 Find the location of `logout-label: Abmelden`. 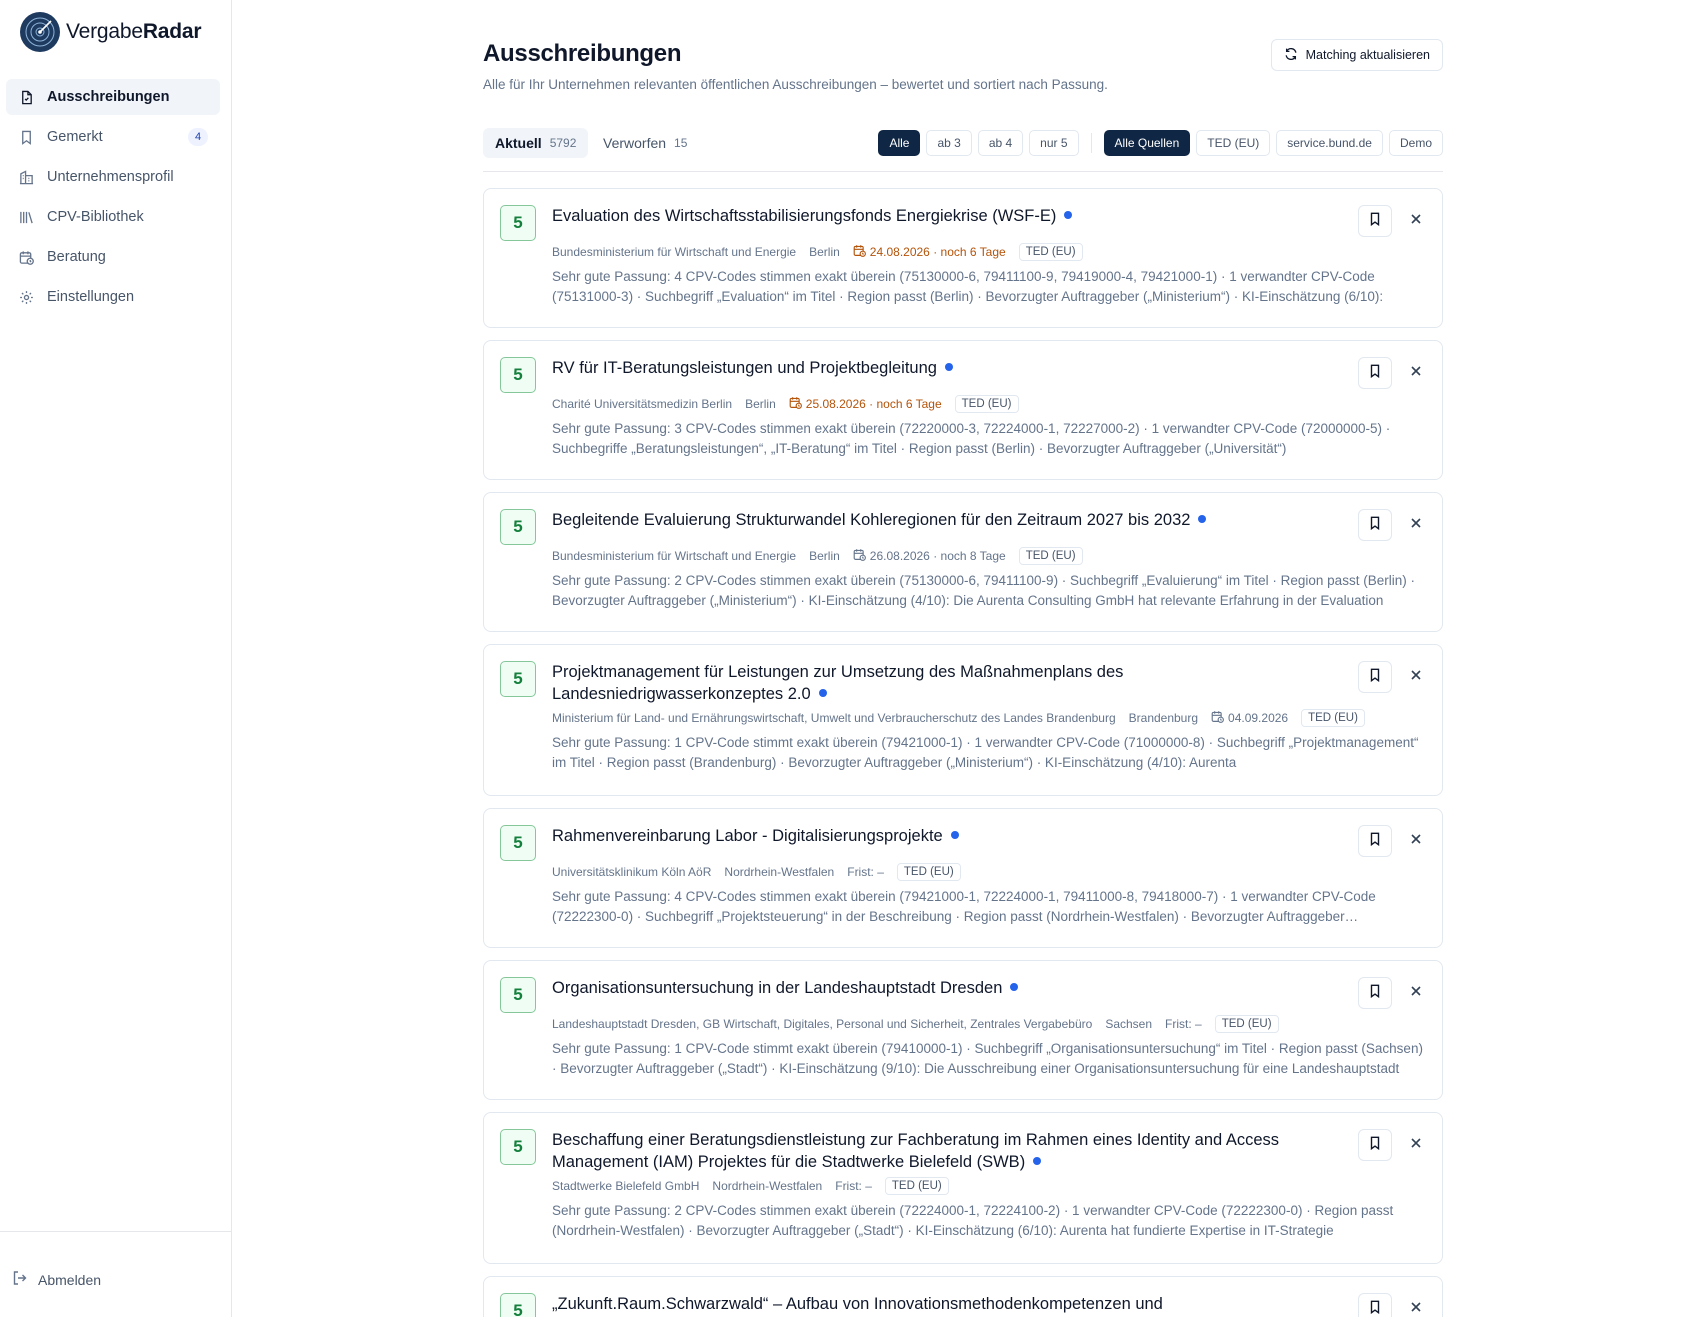

logout-label: Abmelden is located at coordinates (70, 1279).